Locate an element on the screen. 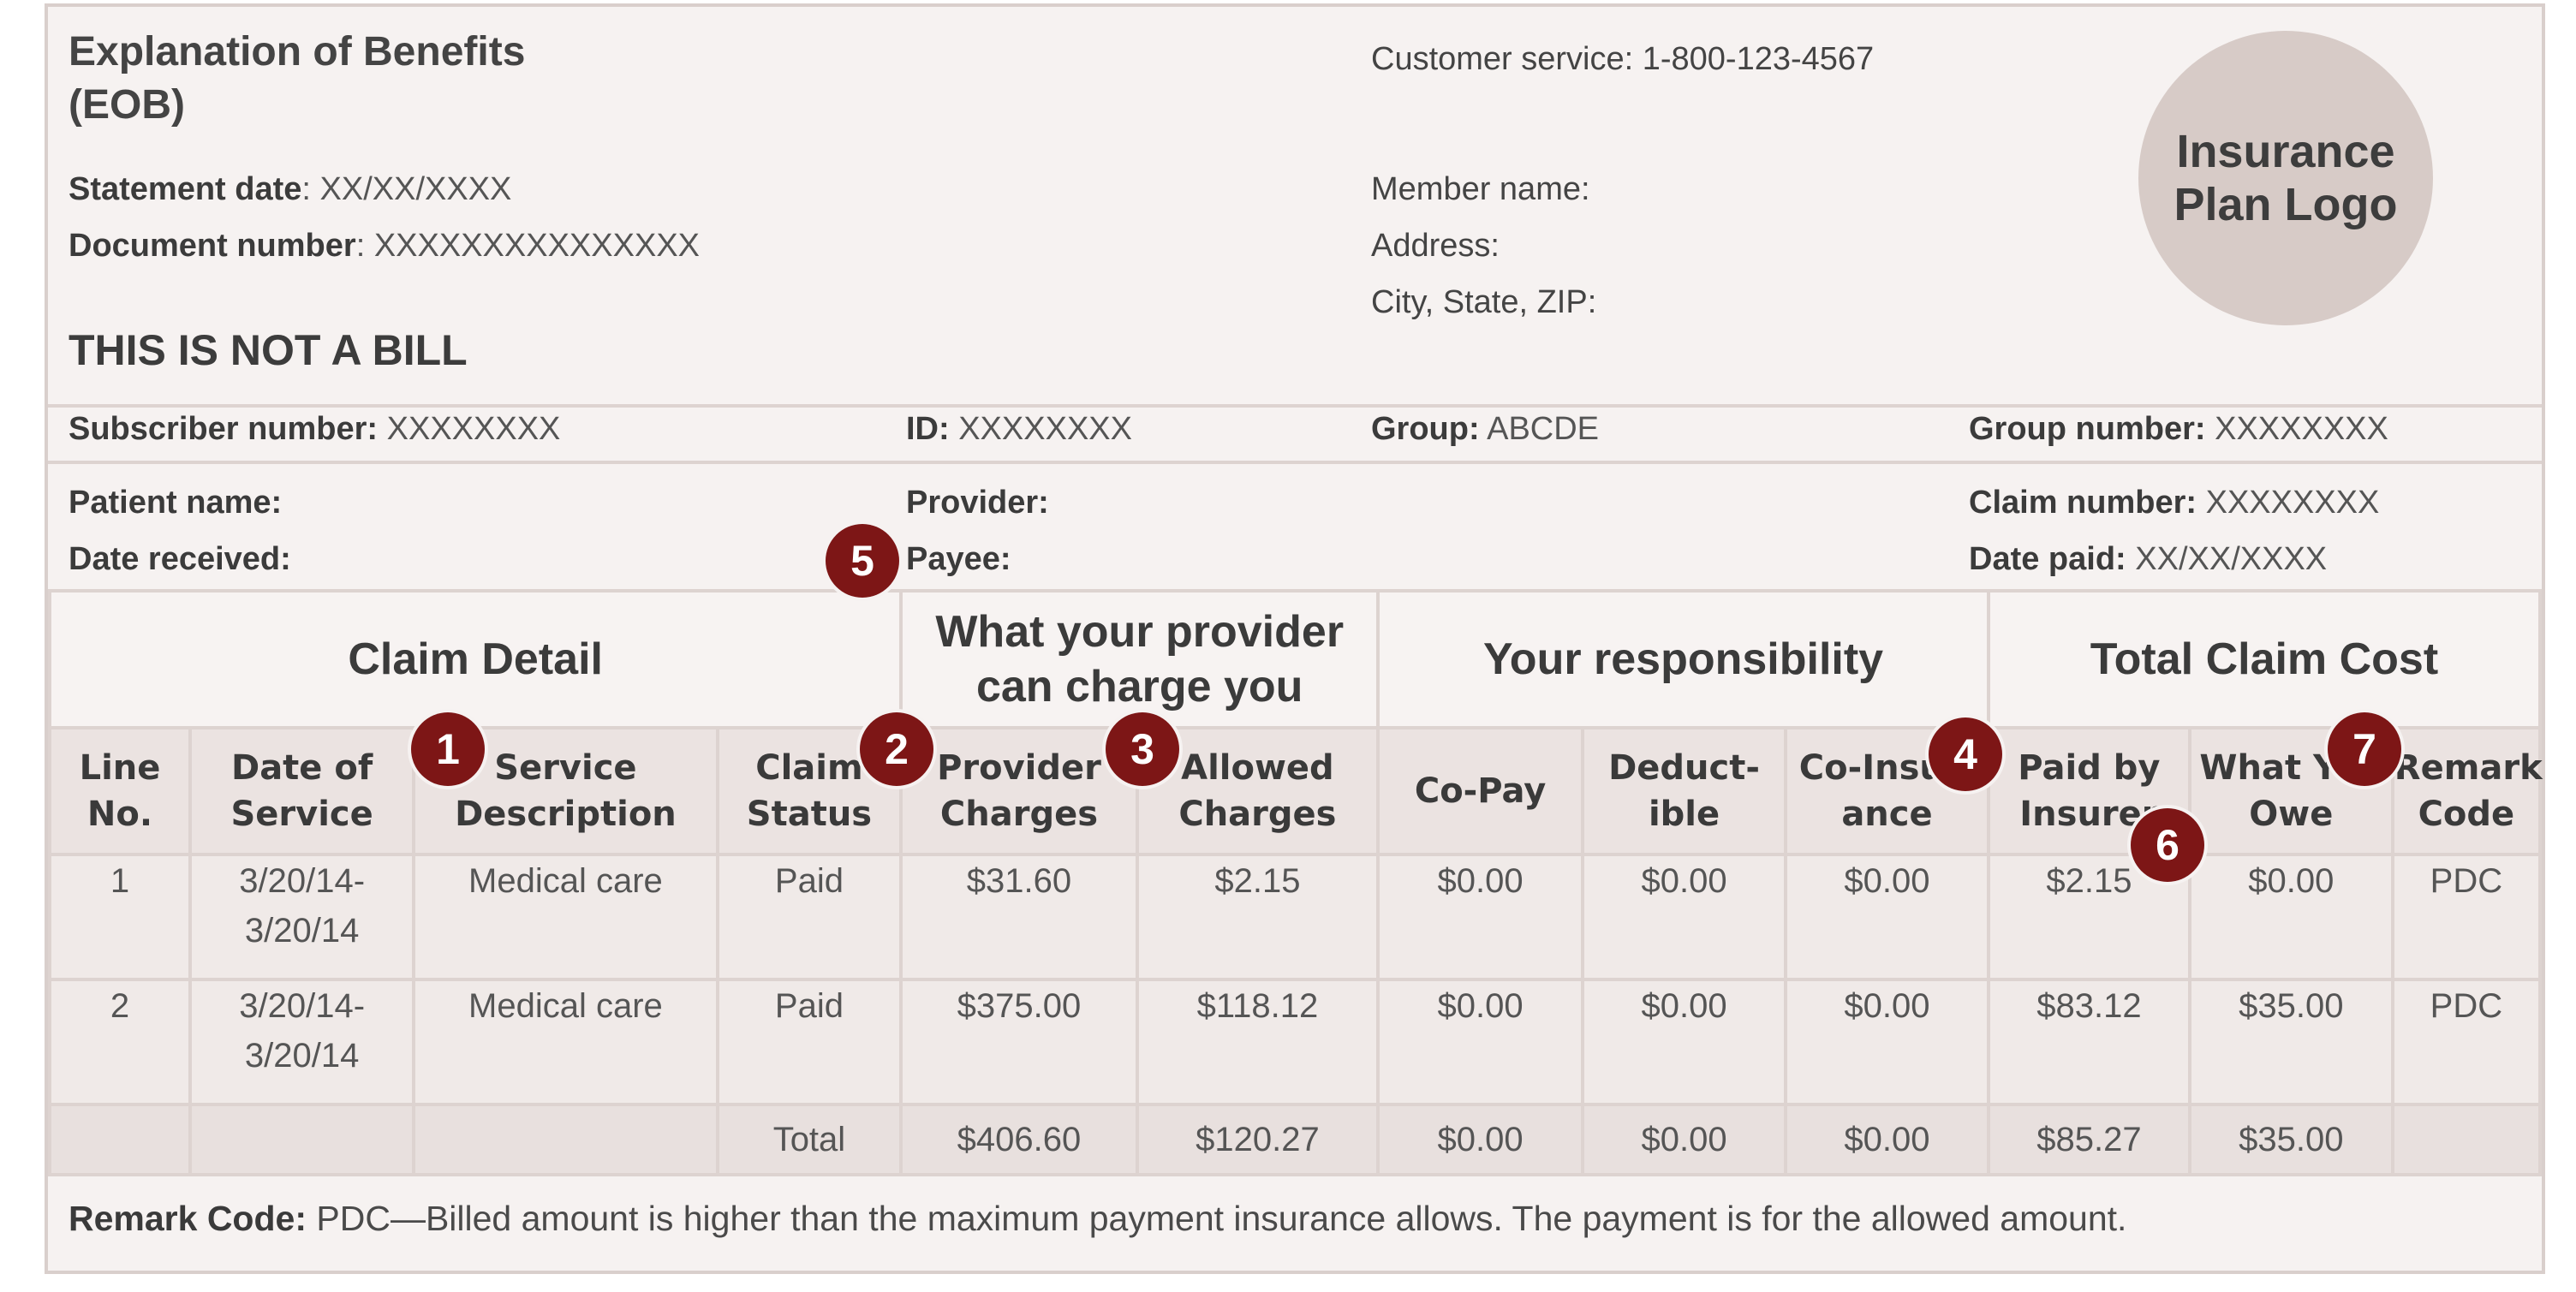  eob-title: Explanation of Benefits (EOB) is located at coordinates (360, 79).